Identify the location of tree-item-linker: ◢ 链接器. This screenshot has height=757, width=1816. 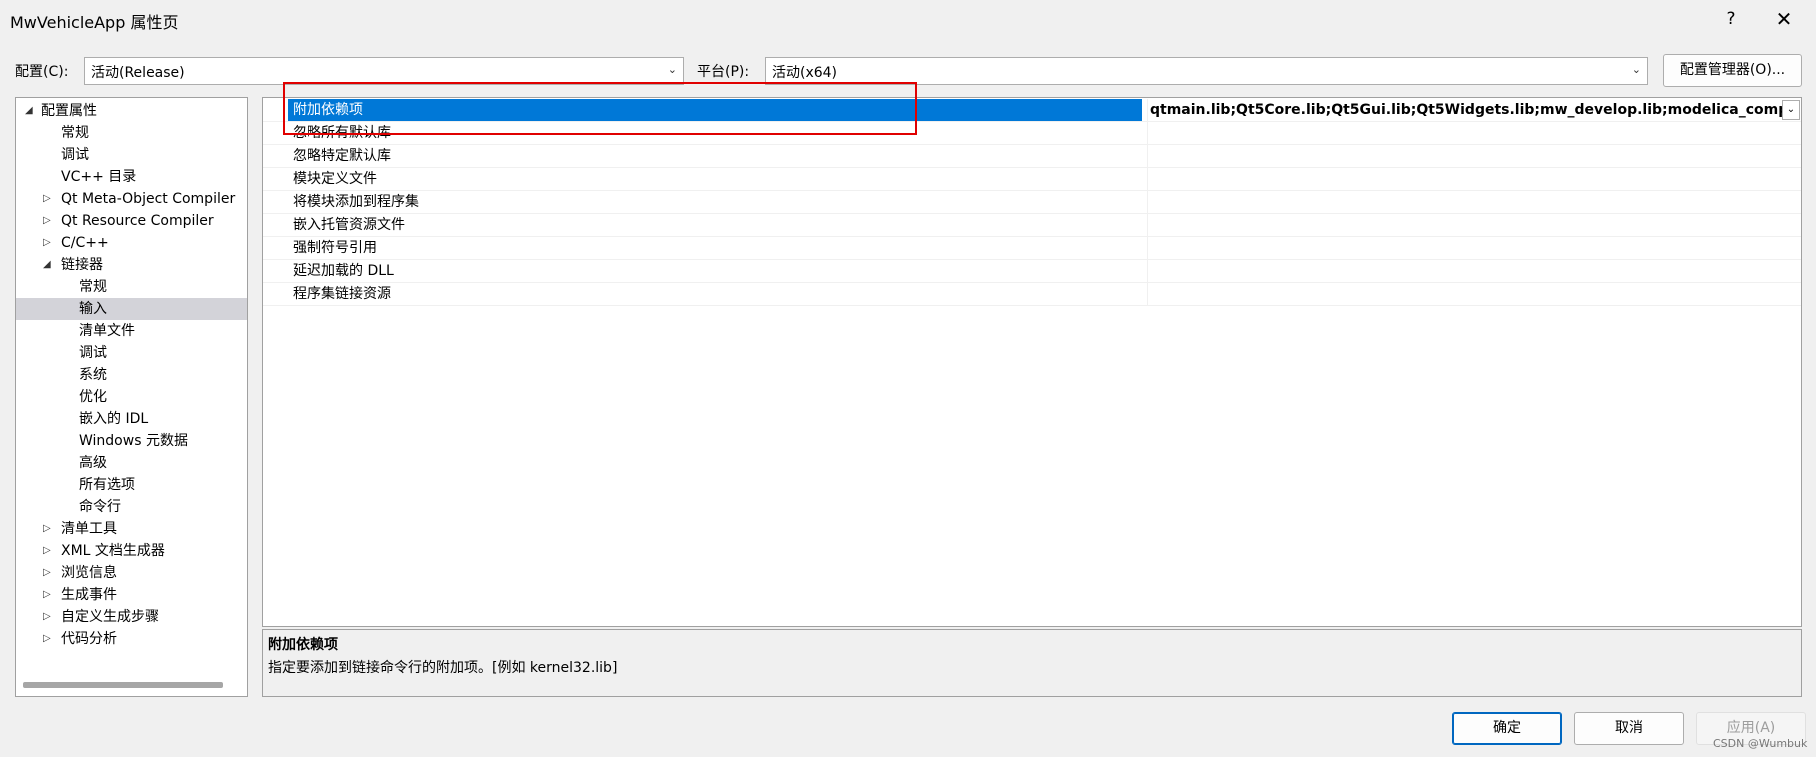
(131, 265).